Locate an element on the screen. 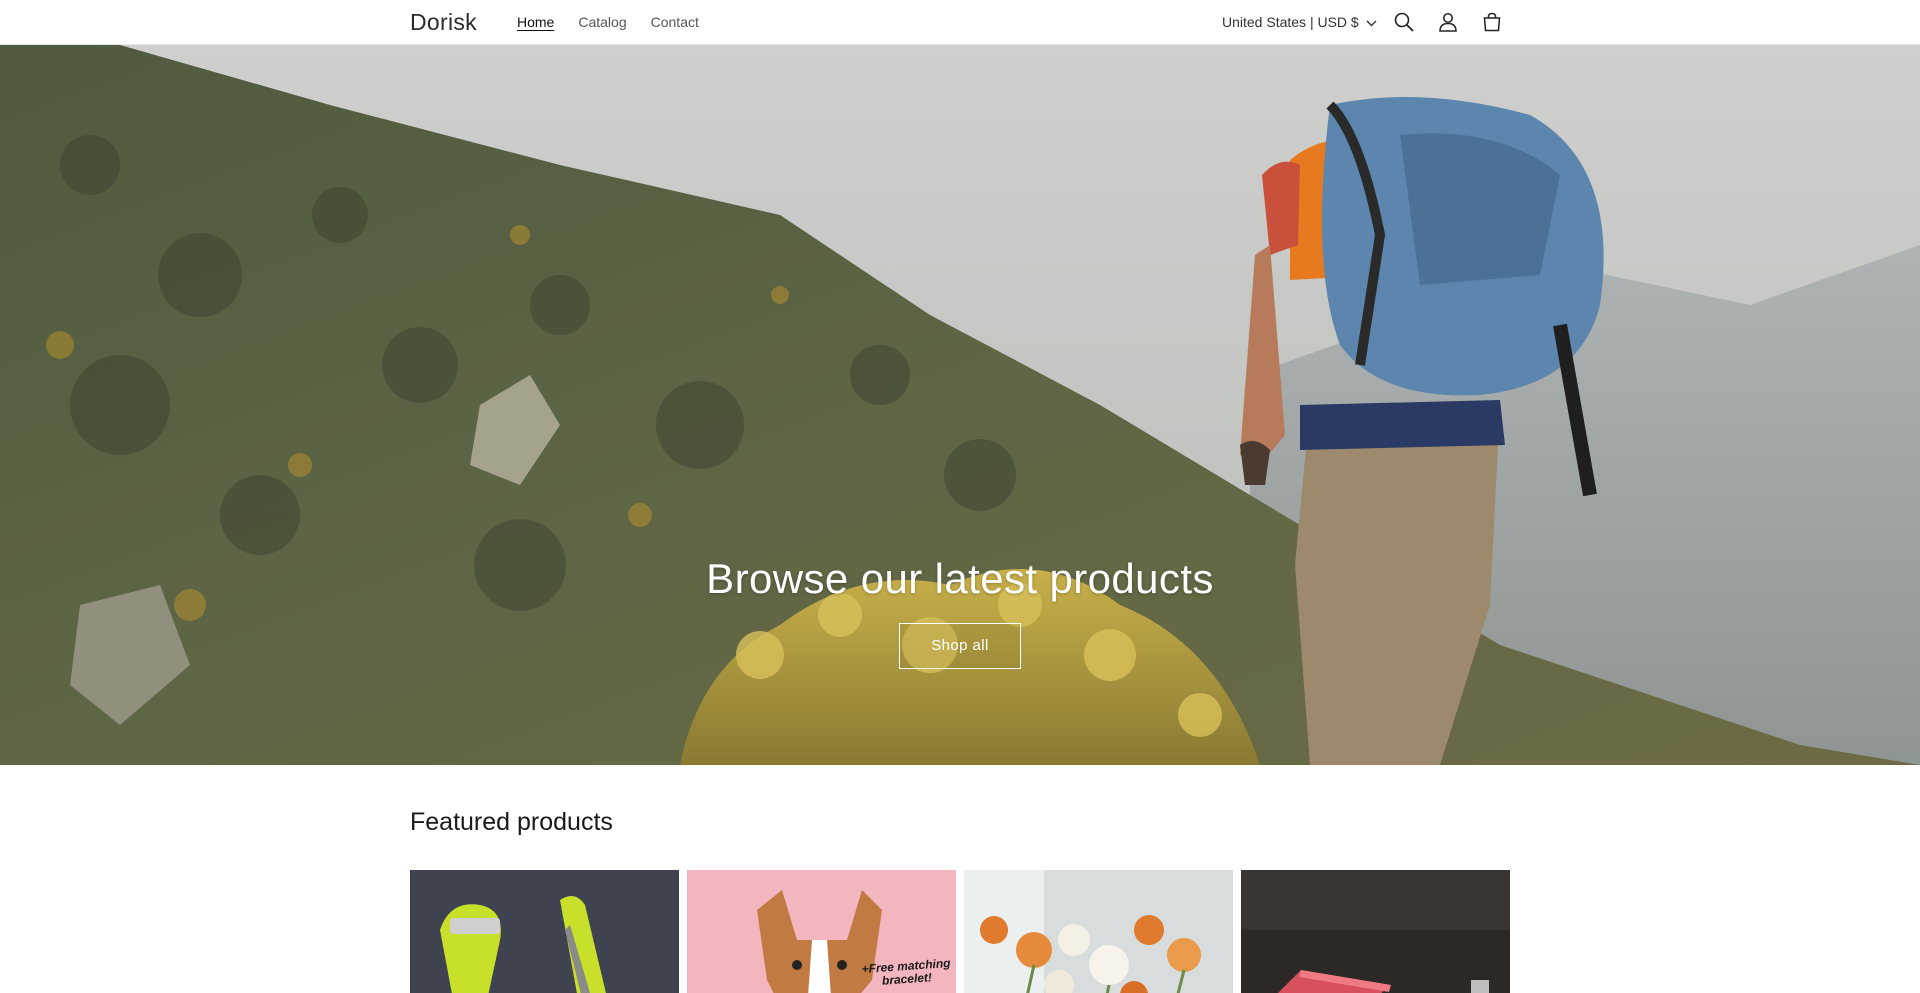 The height and width of the screenshot is (993, 1920). product-grid: +Free matching bracelet! is located at coordinates (960, 931).